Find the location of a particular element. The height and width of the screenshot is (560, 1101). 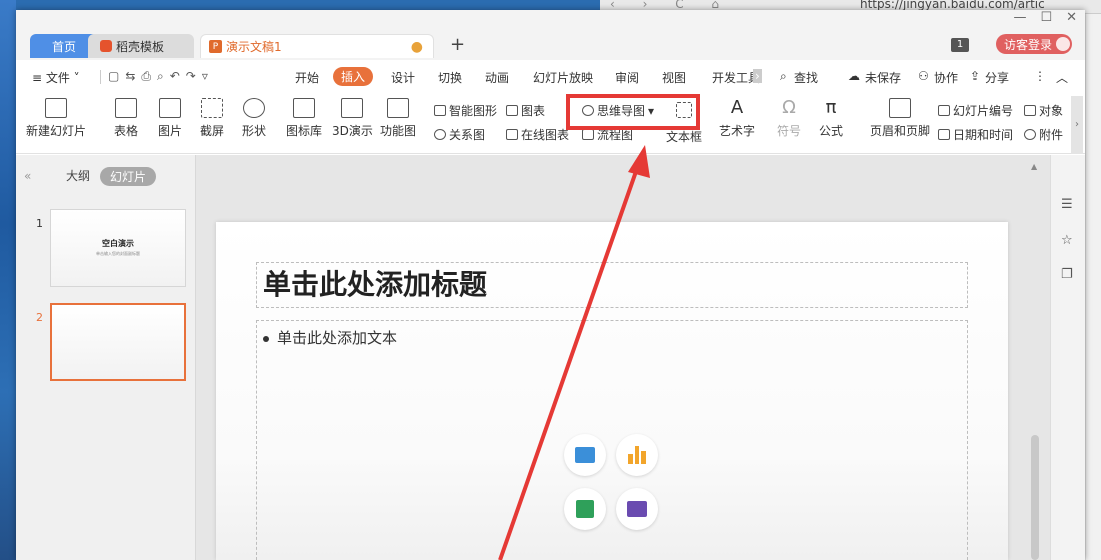

close-button: ✕ is located at coordinates (1071, 17).